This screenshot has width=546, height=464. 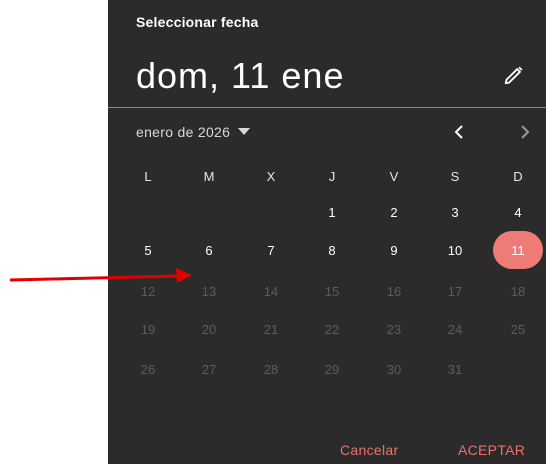 I want to click on day-number: 4, so click(x=518, y=212).